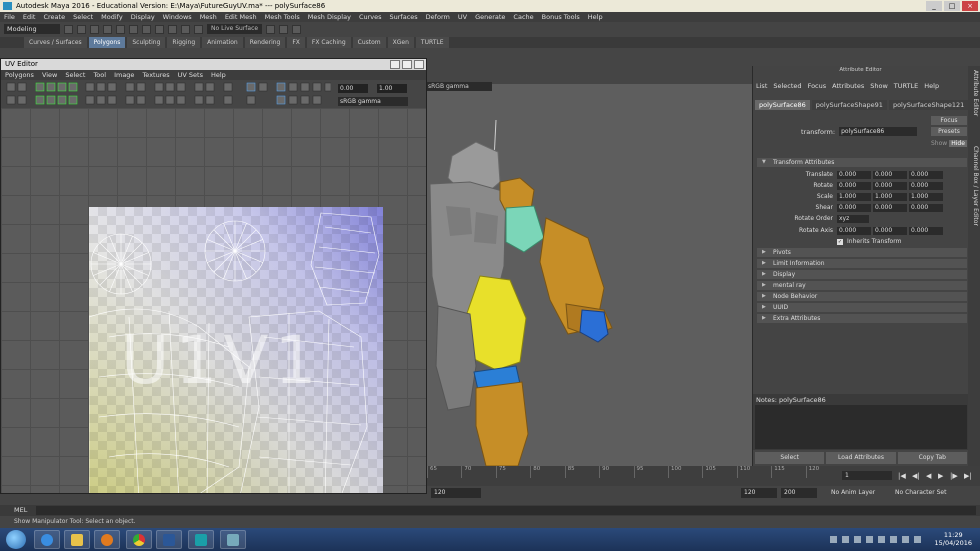  What do you see at coordinates (862, 252) in the screenshot?
I see `section-pivots: Pivots` at bounding box center [862, 252].